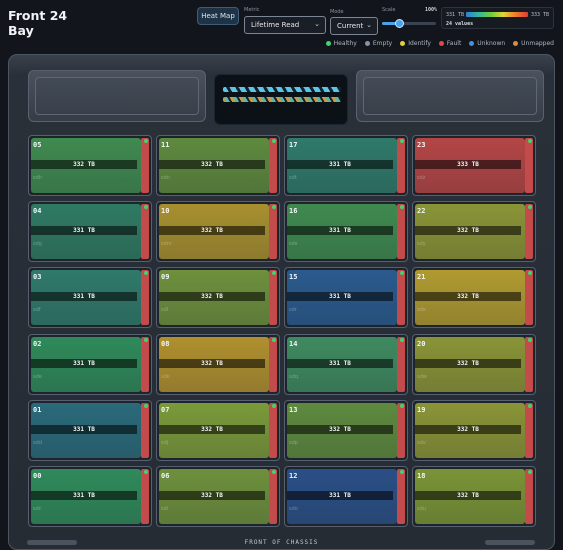  What do you see at coordinates (218, 231) in the screenshot?
I see `drive-bay-10: 10 332 TB sdm` at bounding box center [218, 231].